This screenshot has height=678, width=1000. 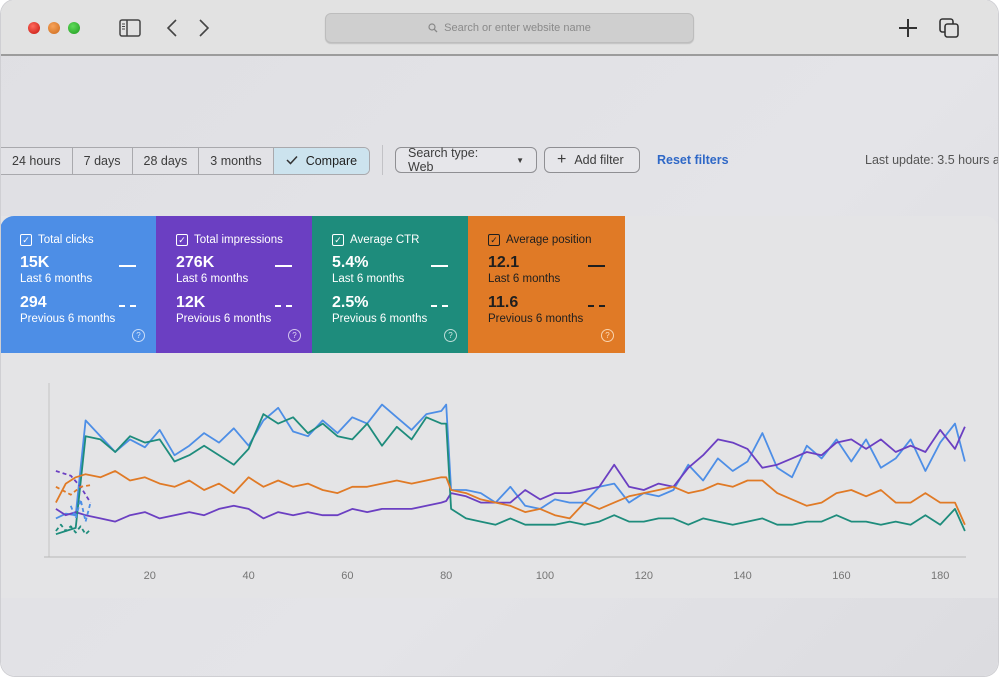 What do you see at coordinates (292, 161) in the screenshot?
I see `checkmark-icon` at bounding box center [292, 161].